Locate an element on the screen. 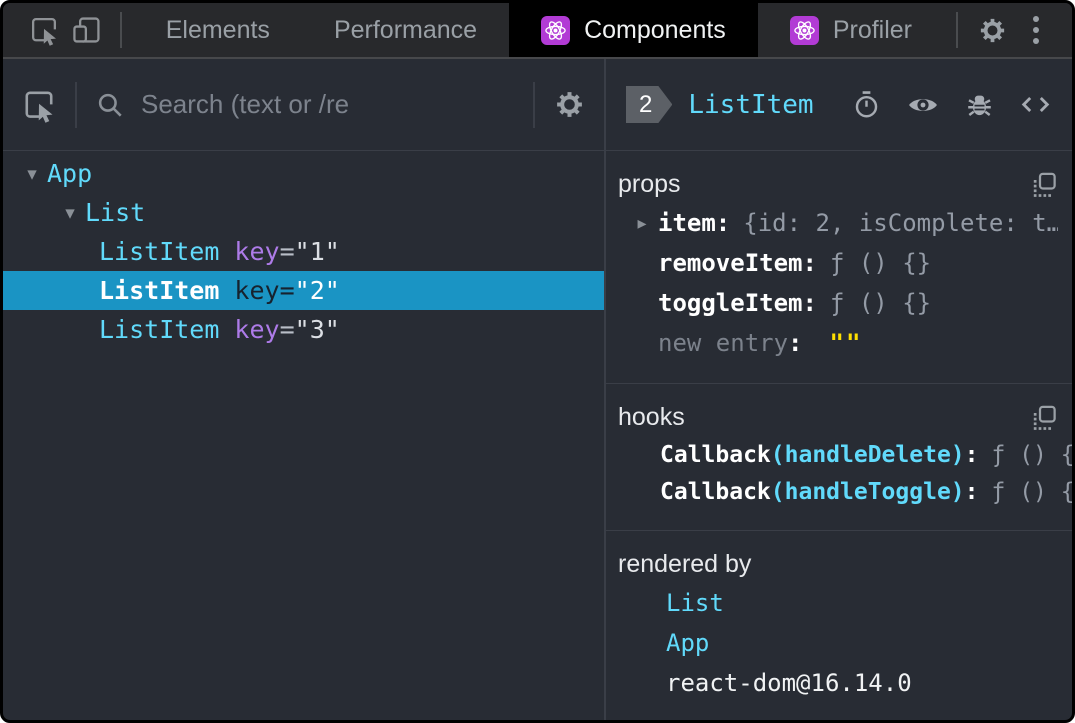 This screenshot has height=723, width=1075. rendered-by-app-link: App is located at coordinates (838, 643).